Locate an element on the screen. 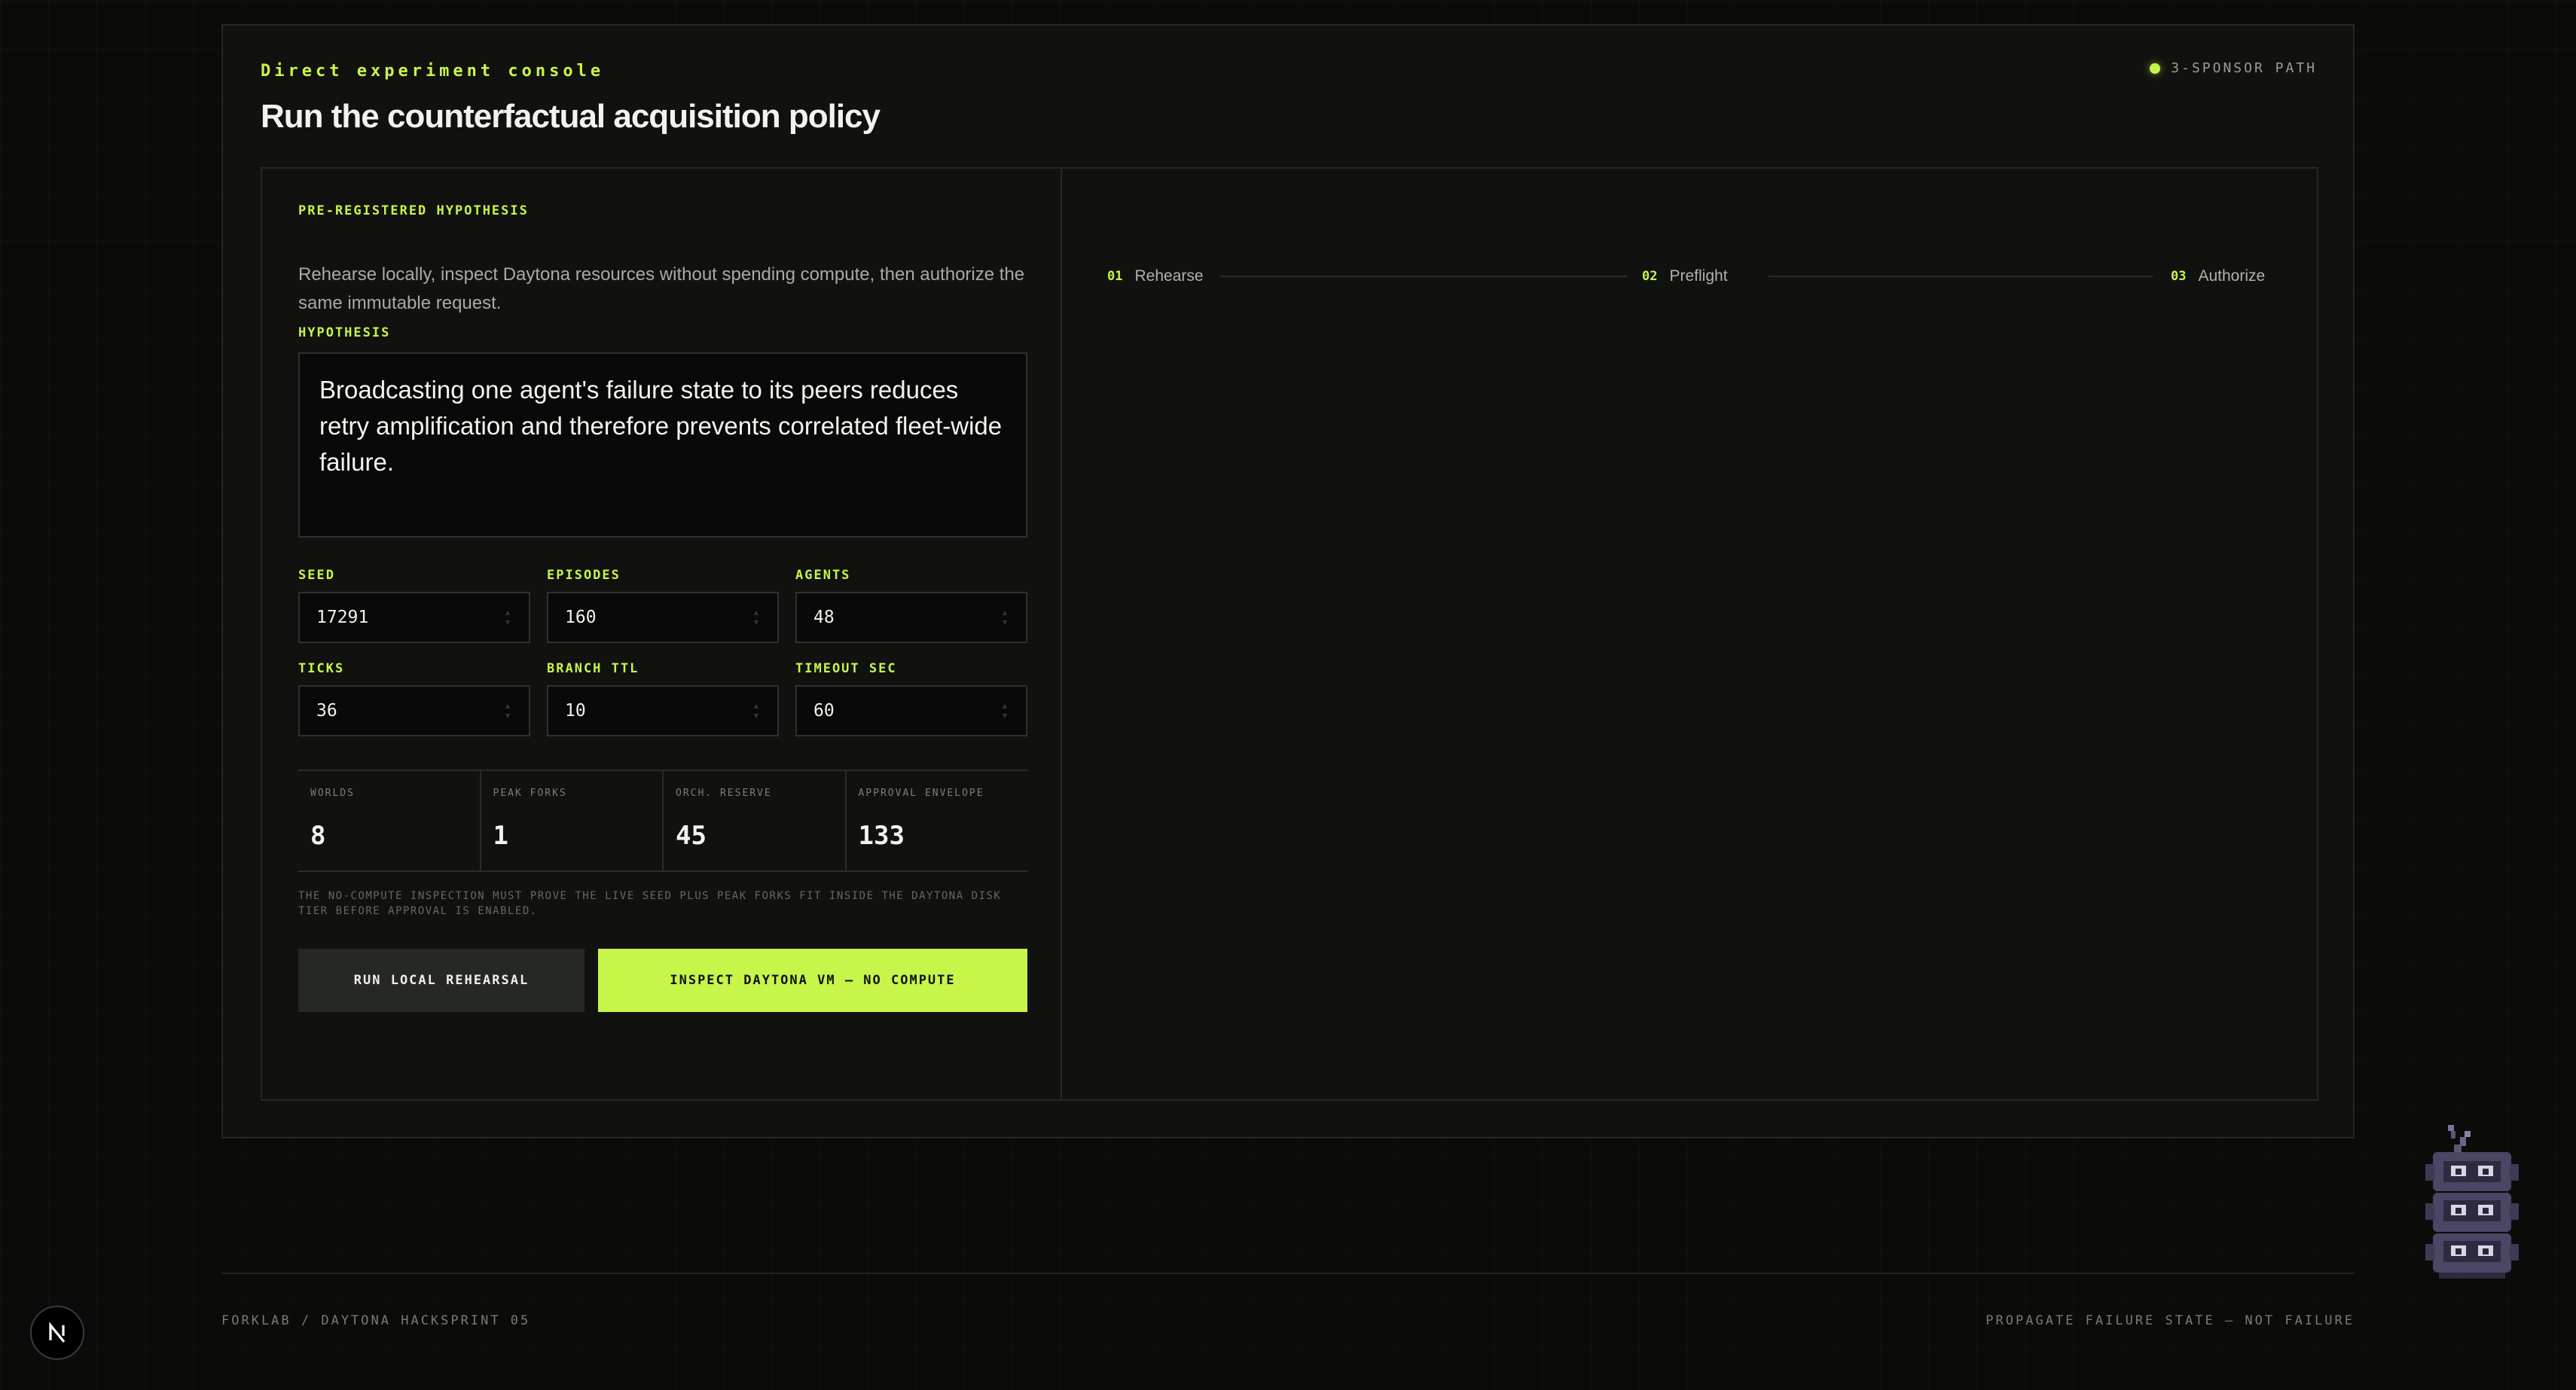 This screenshot has height=1390, width=2576. agents-input-box: ▲▼ is located at coordinates (911, 617).